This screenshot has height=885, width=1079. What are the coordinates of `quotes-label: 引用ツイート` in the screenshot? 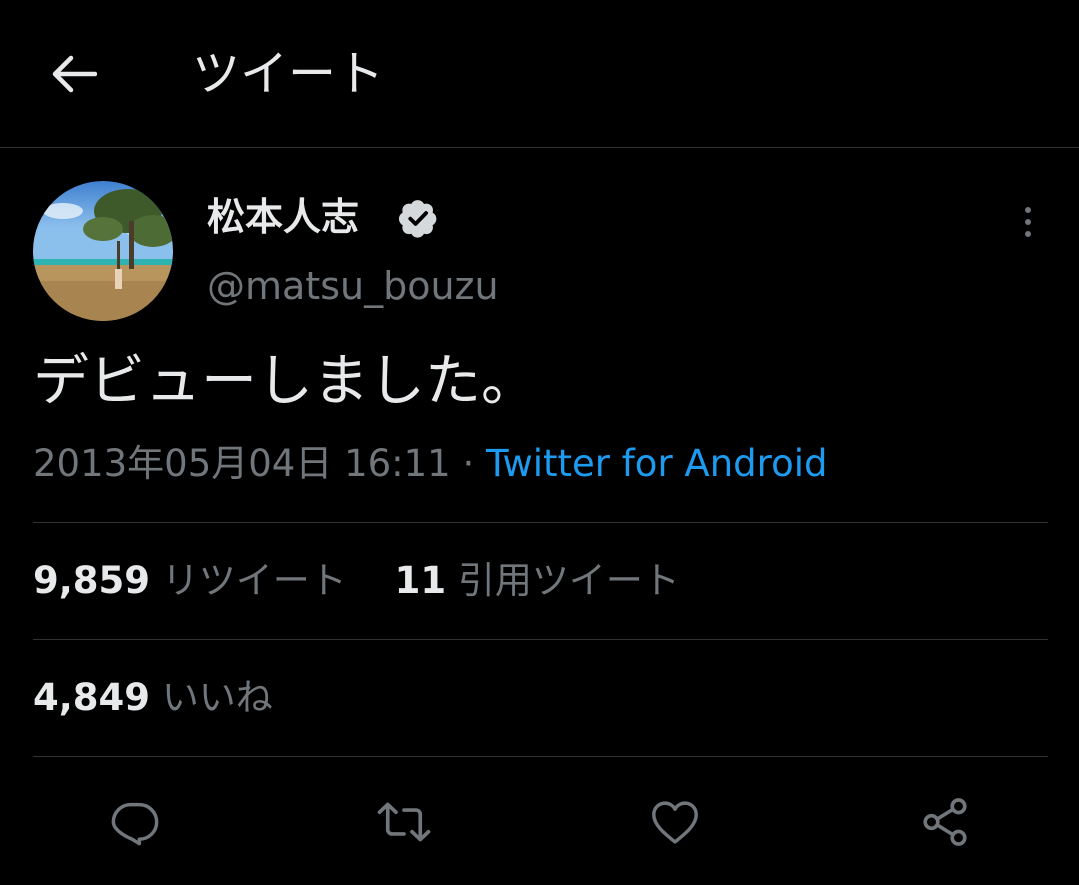 It's located at (568, 580).